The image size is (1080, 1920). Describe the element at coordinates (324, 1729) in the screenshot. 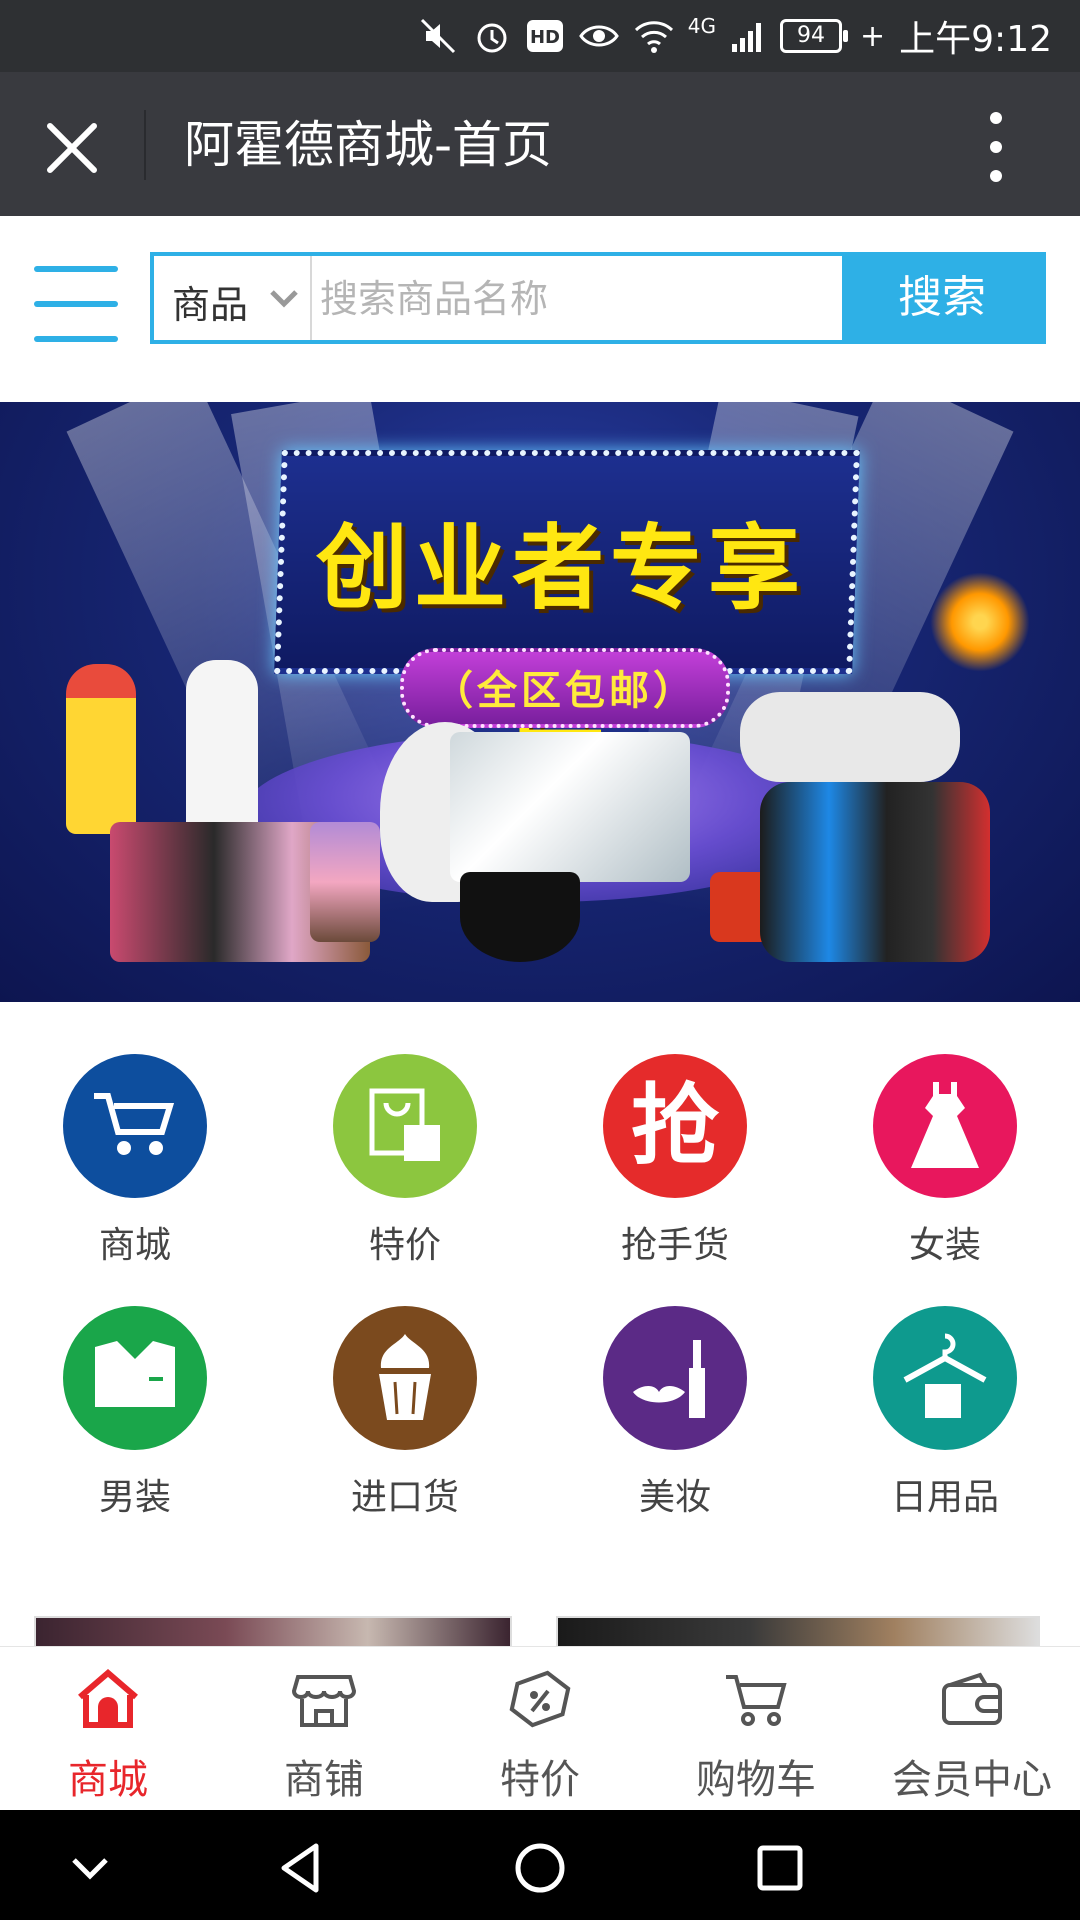

I see `tab-shop: 商铺` at that location.